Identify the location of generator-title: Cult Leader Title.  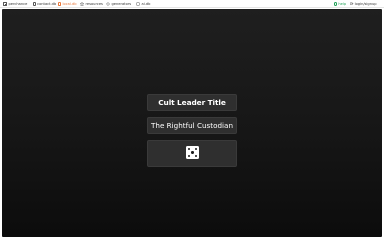
(192, 102).